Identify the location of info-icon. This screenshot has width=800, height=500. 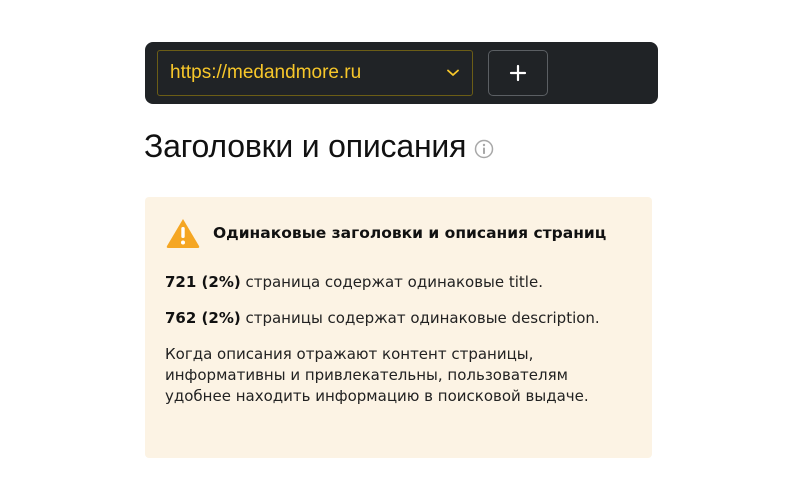
(484, 149).